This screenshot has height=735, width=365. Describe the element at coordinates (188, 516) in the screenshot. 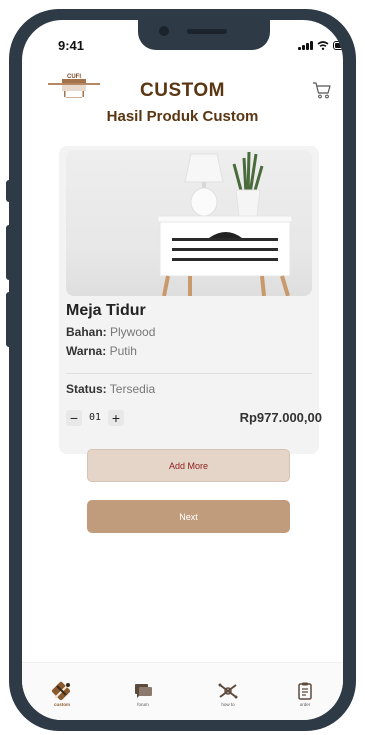

I see `next-button: Next` at that location.